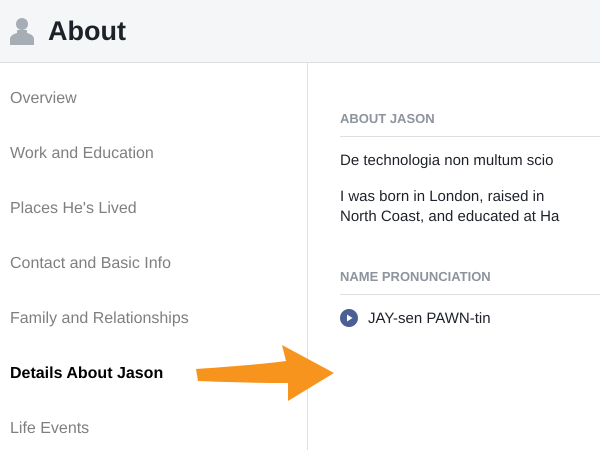 This screenshot has width=600, height=450. What do you see at coordinates (45, 429) in the screenshot?
I see `sidebar-link: Life Events` at bounding box center [45, 429].